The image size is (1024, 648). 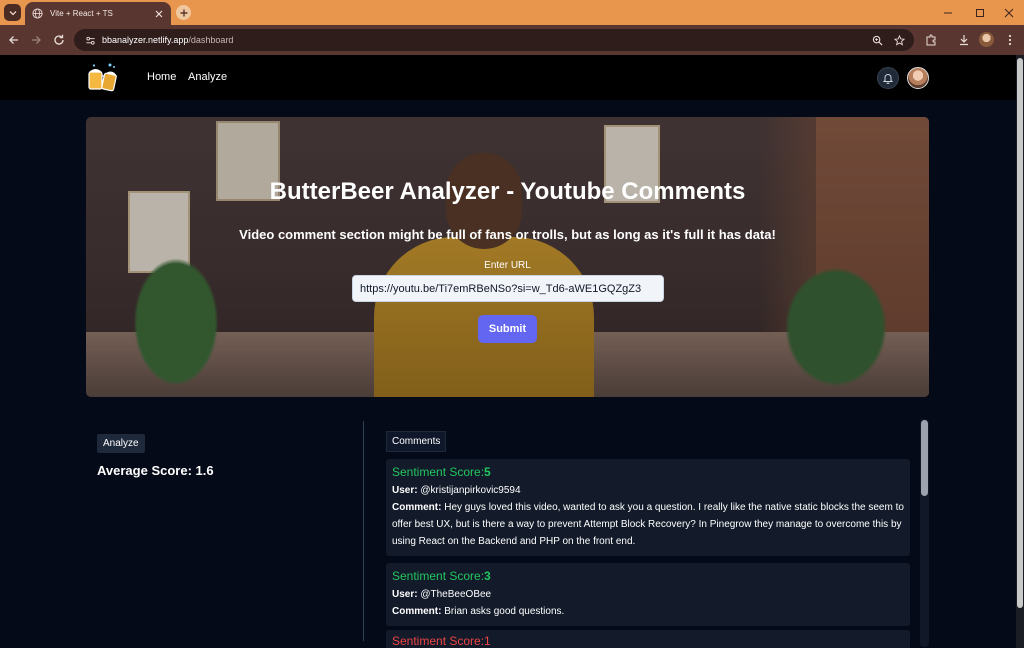 I want to click on minimize-icon, so click(x=948, y=12).